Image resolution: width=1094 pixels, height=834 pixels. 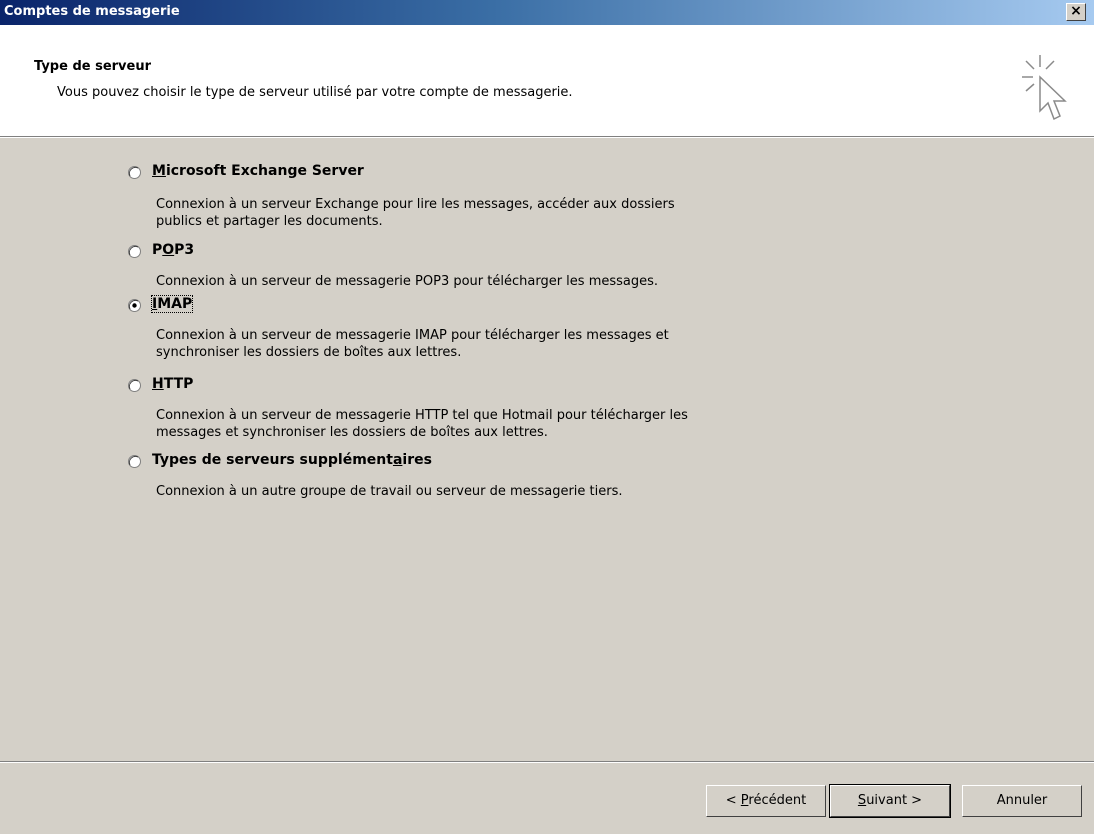 What do you see at coordinates (172, 384) in the screenshot?
I see `option-label-http: HTTP` at bounding box center [172, 384].